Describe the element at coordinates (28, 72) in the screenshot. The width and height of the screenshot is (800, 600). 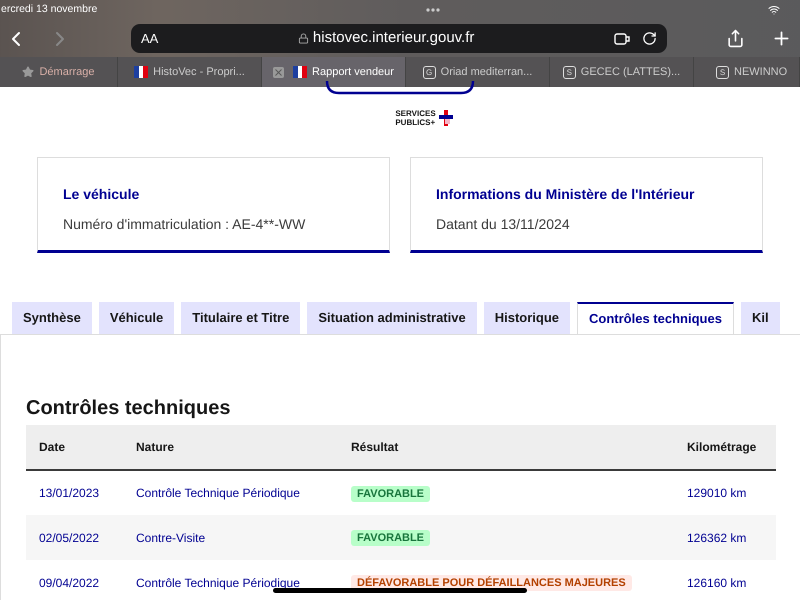
I see `star-icon` at that location.